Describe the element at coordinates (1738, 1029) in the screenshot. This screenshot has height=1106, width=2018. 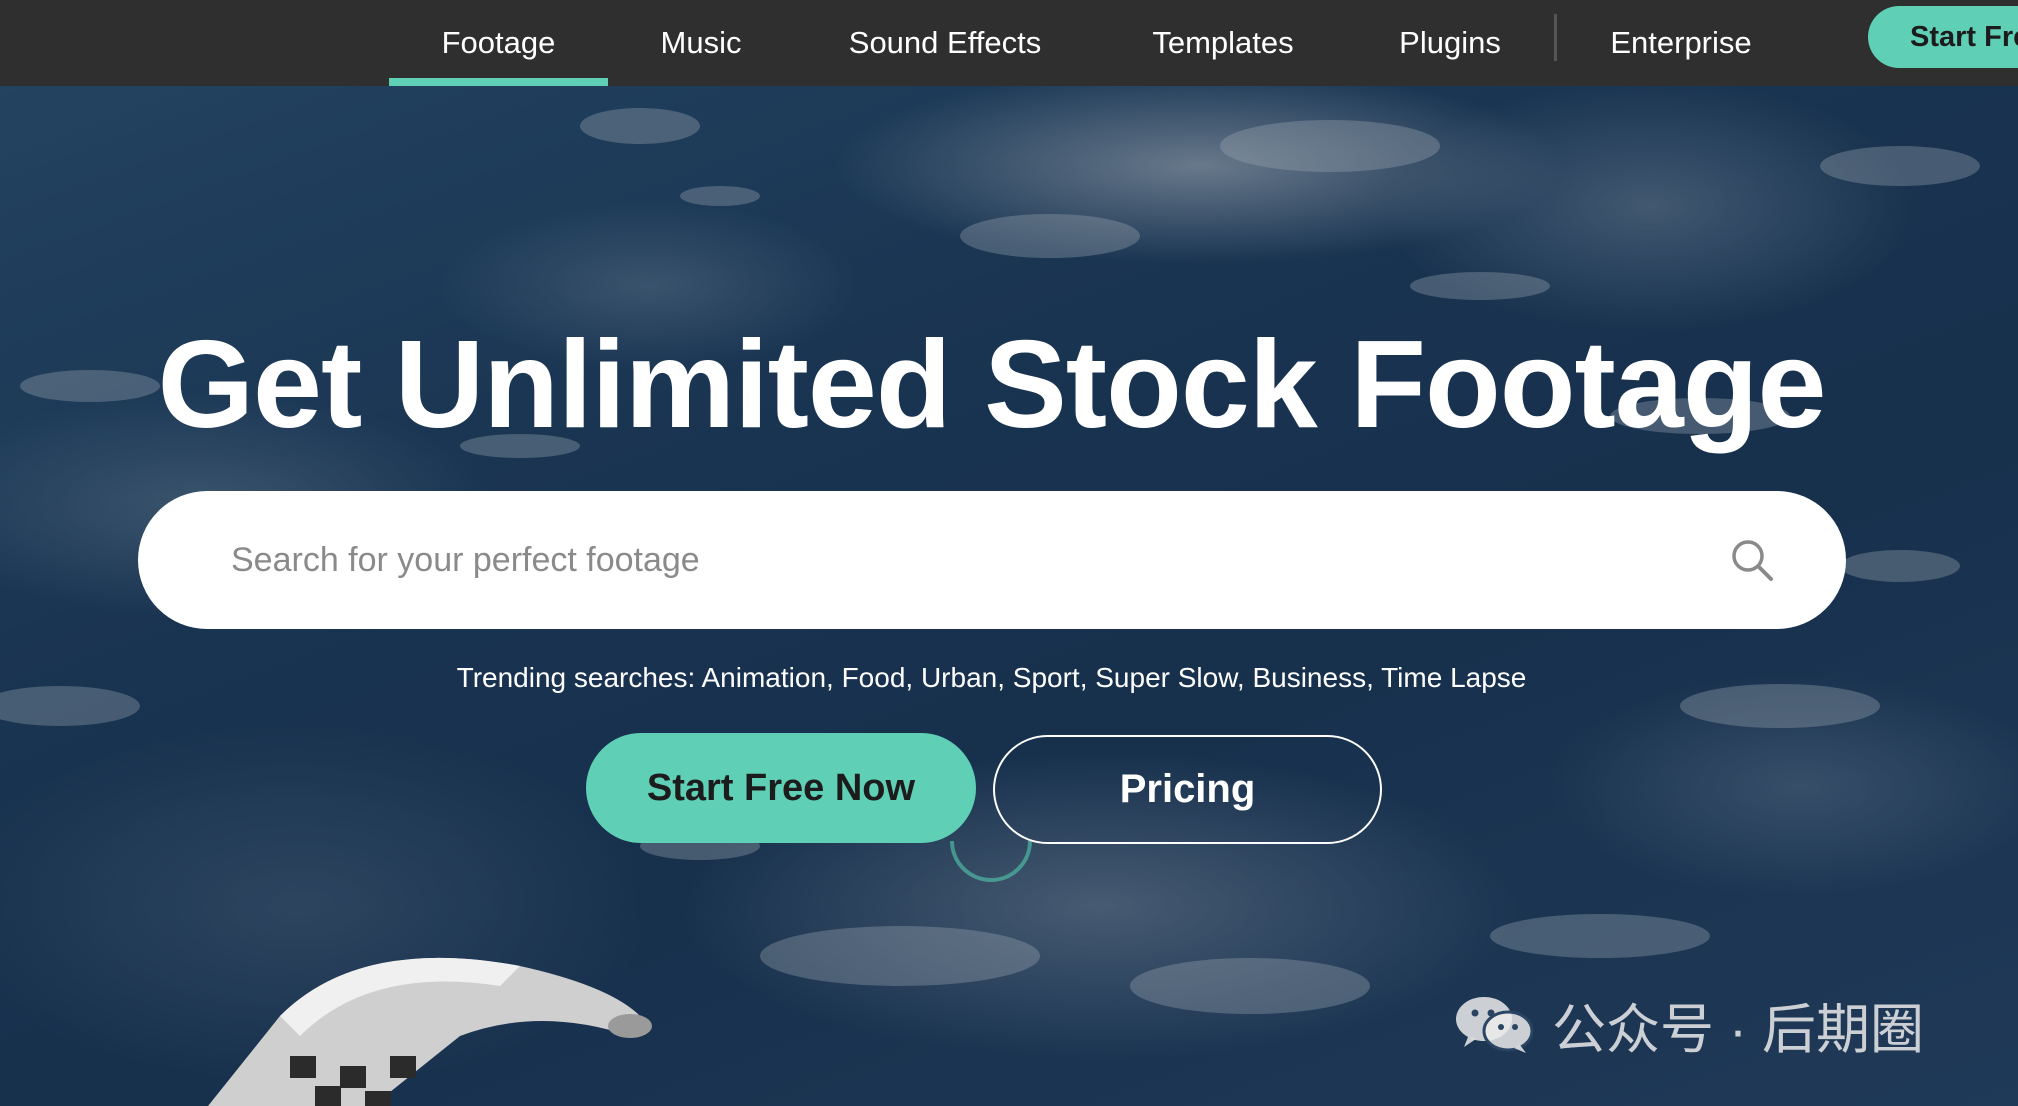
I see `watermark-text: 公众号 · 后期圈` at that location.